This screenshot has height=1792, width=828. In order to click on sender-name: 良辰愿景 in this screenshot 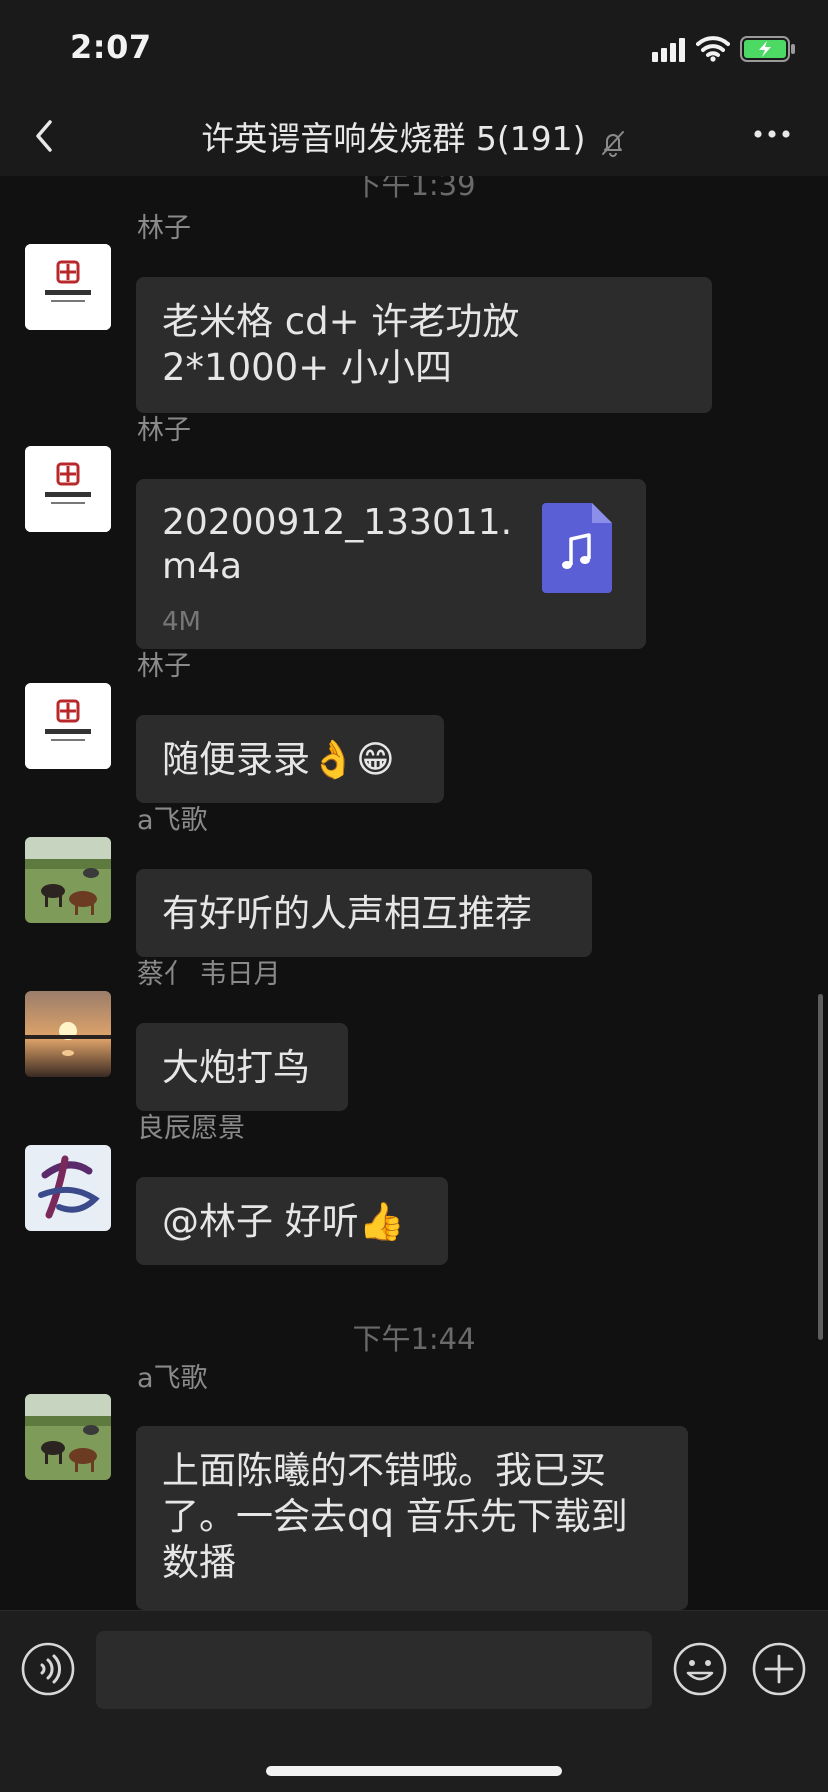, I will do `click(191, 1128)`.